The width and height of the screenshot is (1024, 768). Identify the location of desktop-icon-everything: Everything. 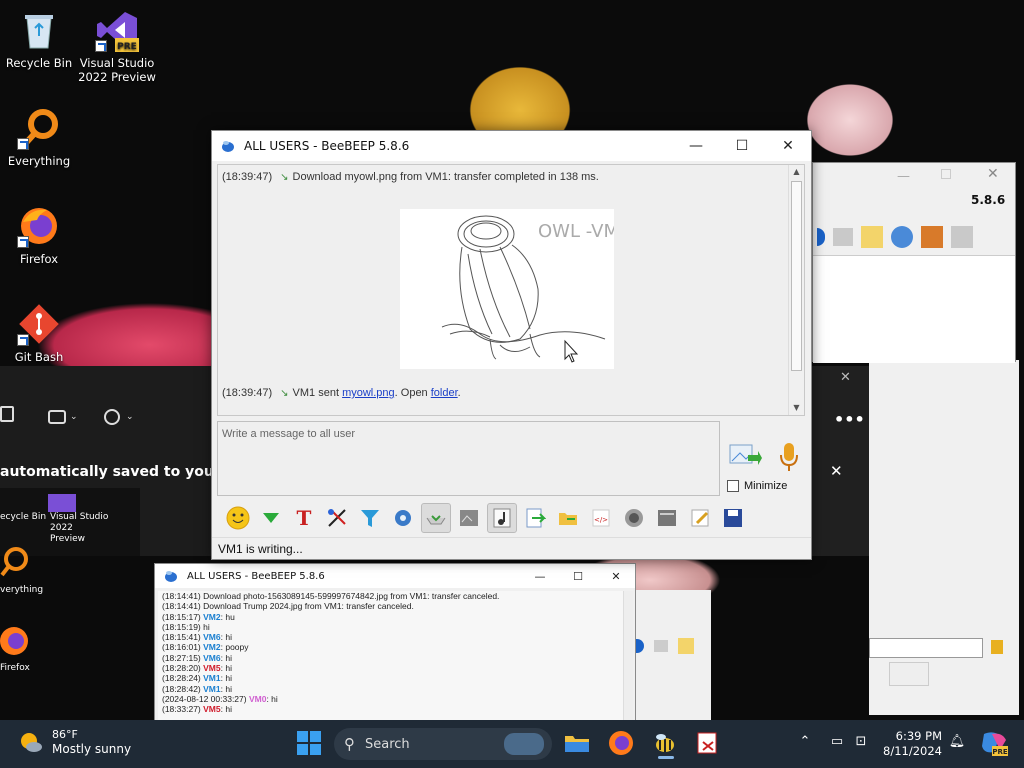
(39, 137).